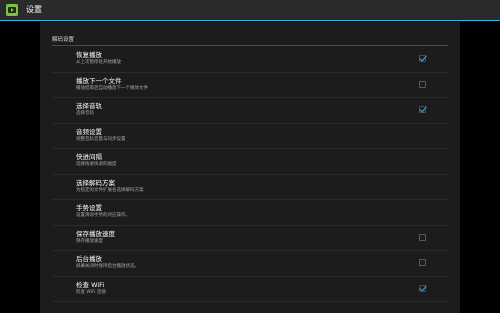 This screenshot has height=313, width=500. I want to click on video-player-app-icon, so click(12, 10).